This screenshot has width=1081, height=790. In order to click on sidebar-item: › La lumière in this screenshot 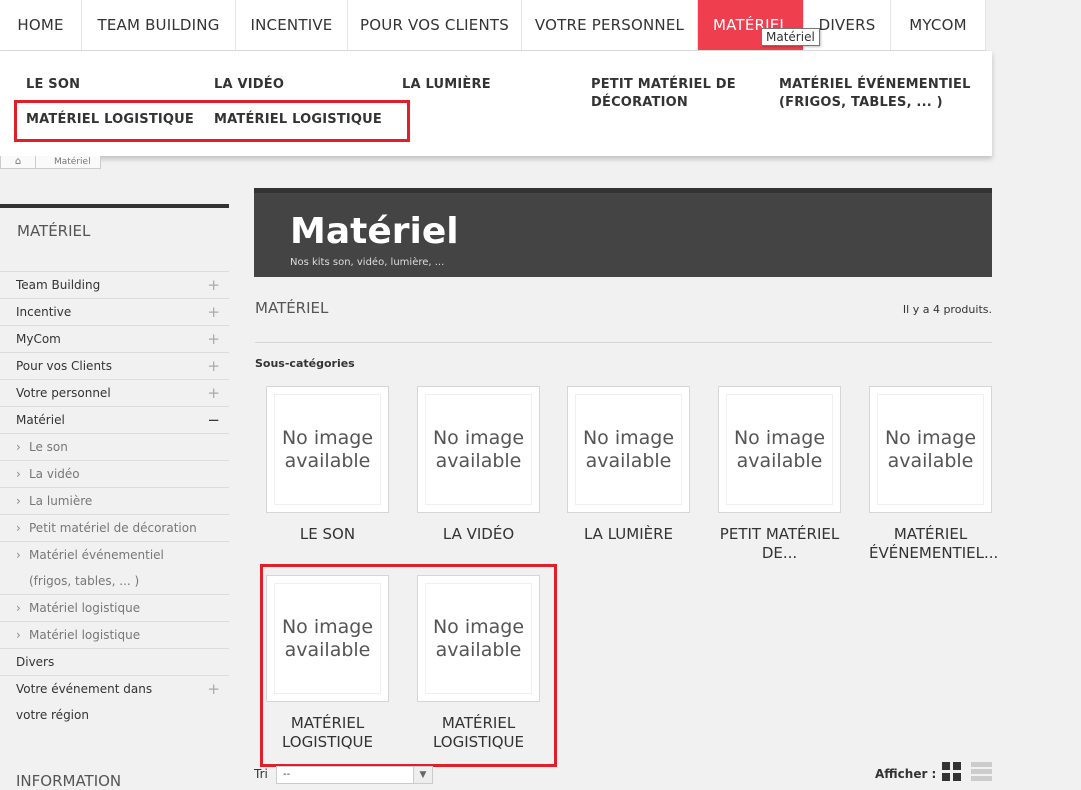, I will do `click(114, 500)`.